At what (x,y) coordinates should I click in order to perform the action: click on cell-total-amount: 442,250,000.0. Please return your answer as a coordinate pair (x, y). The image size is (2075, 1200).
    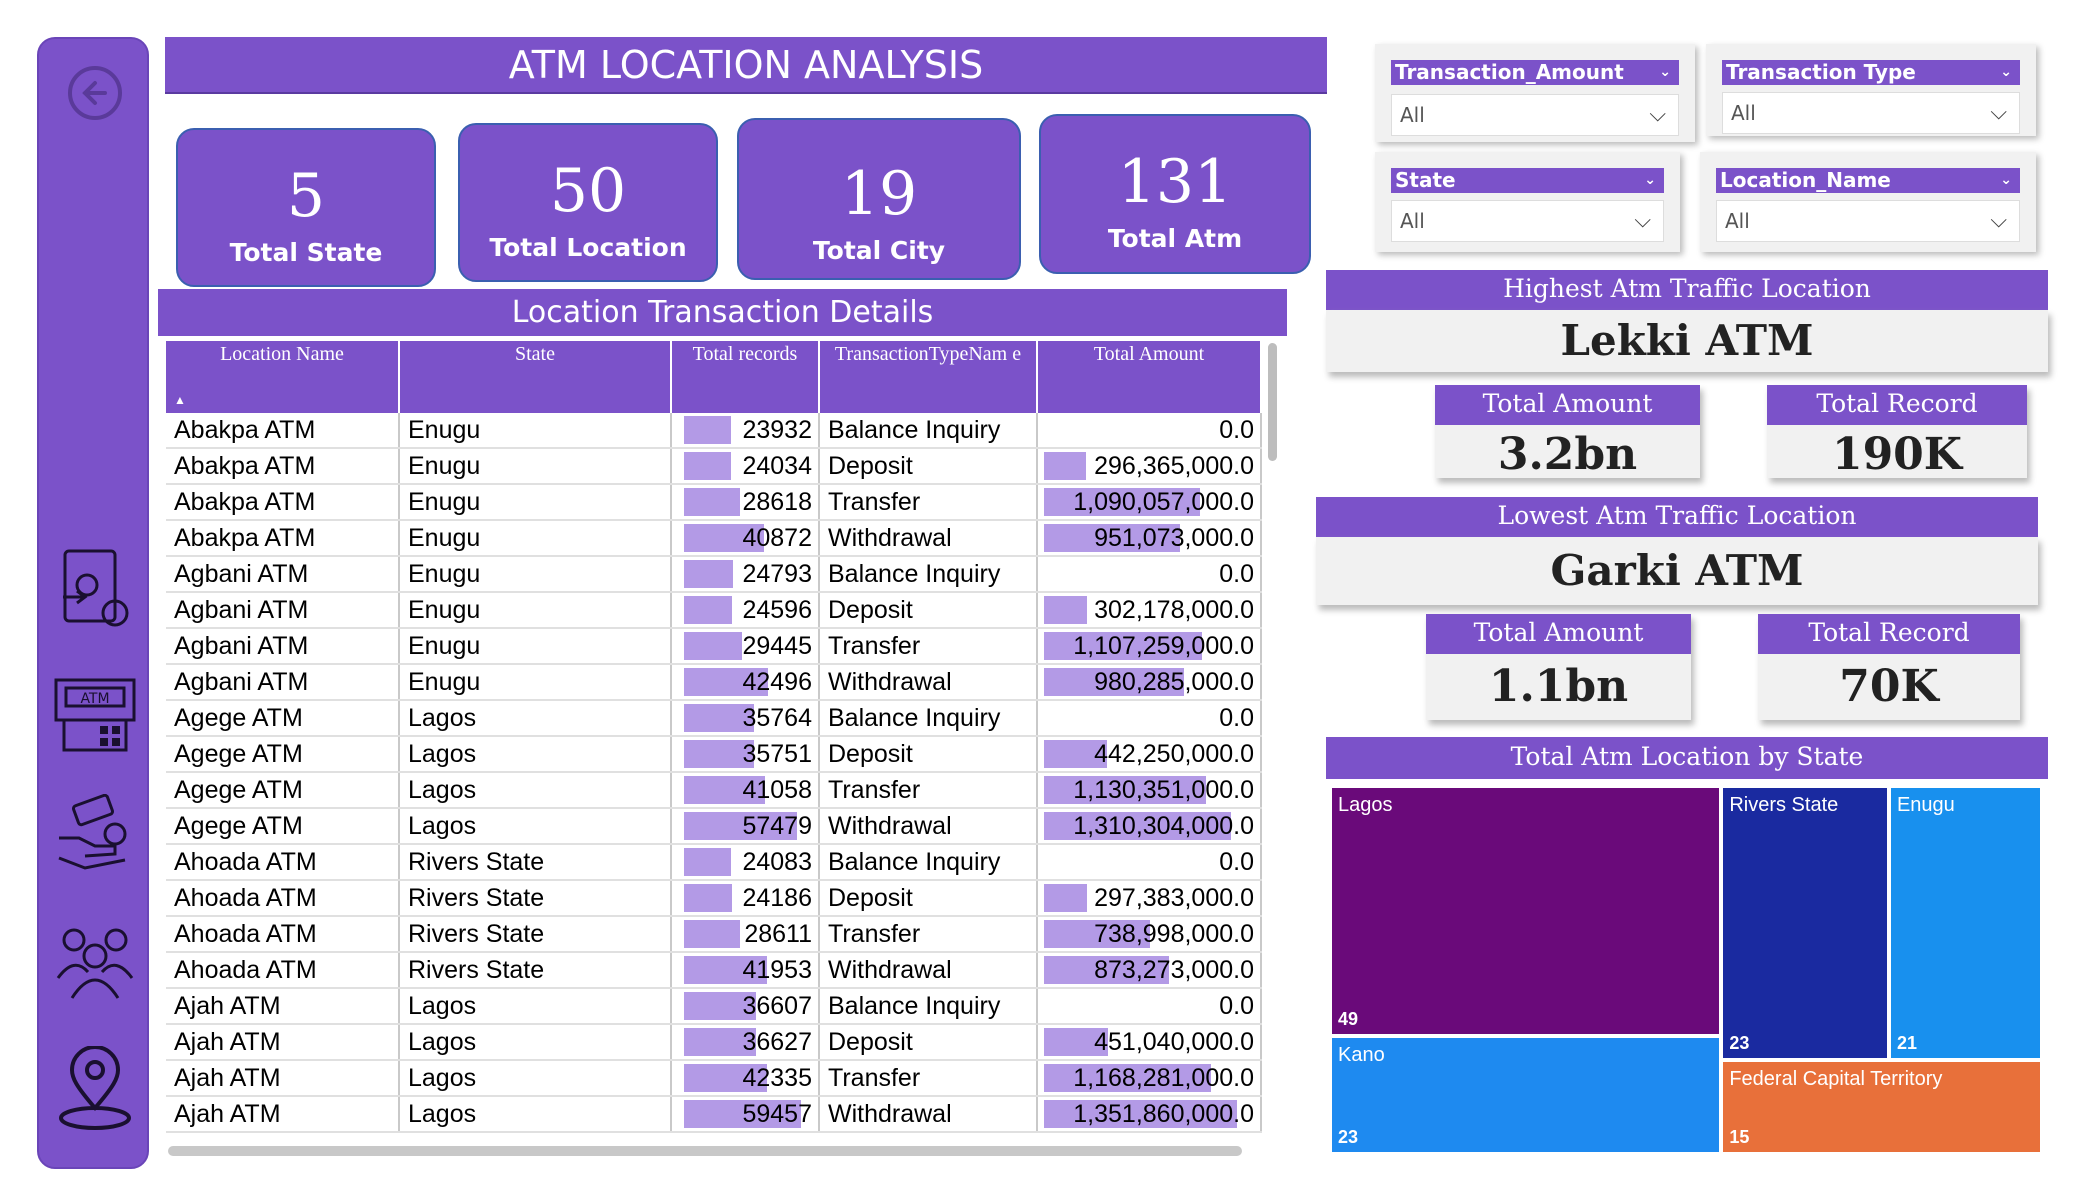
    Looking at the image, I should click on (1149, 754).